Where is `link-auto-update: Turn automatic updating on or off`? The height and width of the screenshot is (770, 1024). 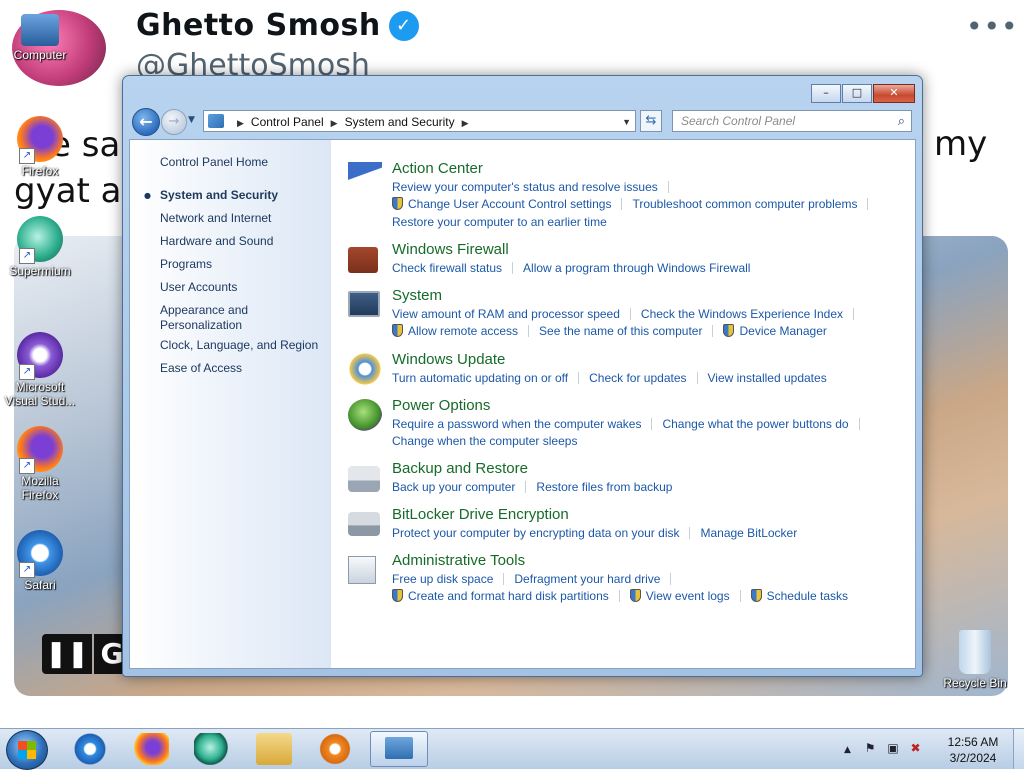
link-auto-update: Turn automatic updating on or off is located at coordinates (480, 378).